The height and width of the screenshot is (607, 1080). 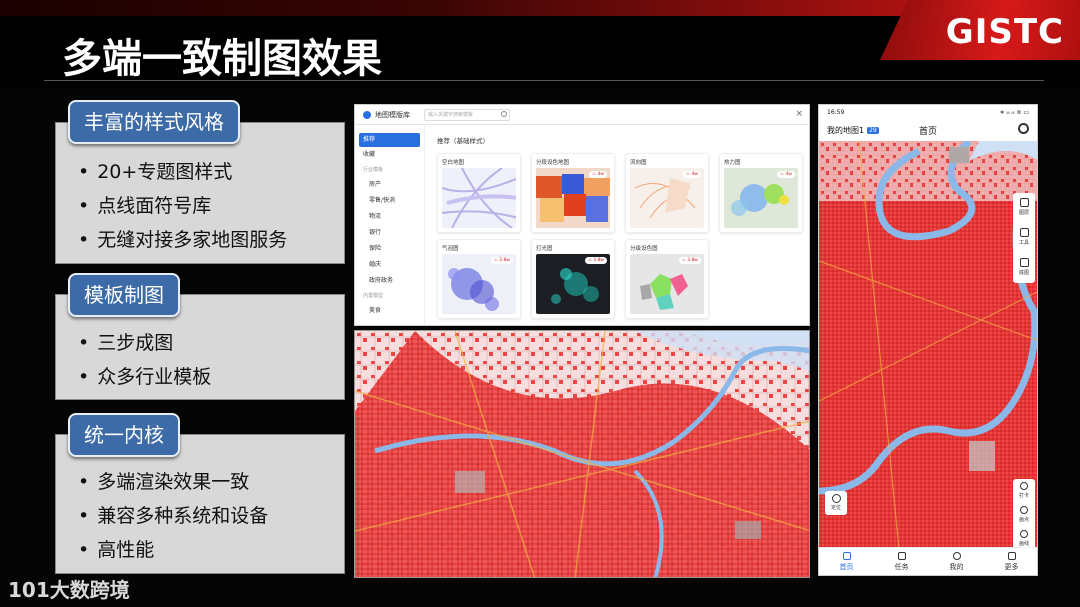 What do you see at coordinates (901, 561) in the screenshot?
I see `tab-tasks: 任务` at bounding box center [901, 561].